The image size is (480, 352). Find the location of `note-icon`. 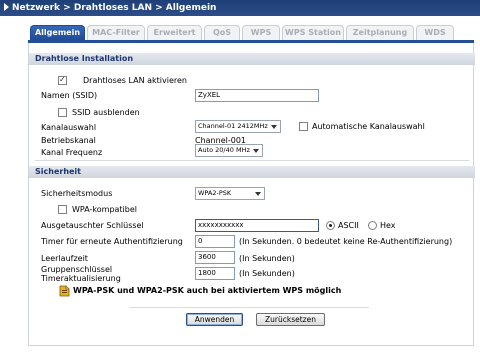

note-icon is located at coordinates (64, 291).